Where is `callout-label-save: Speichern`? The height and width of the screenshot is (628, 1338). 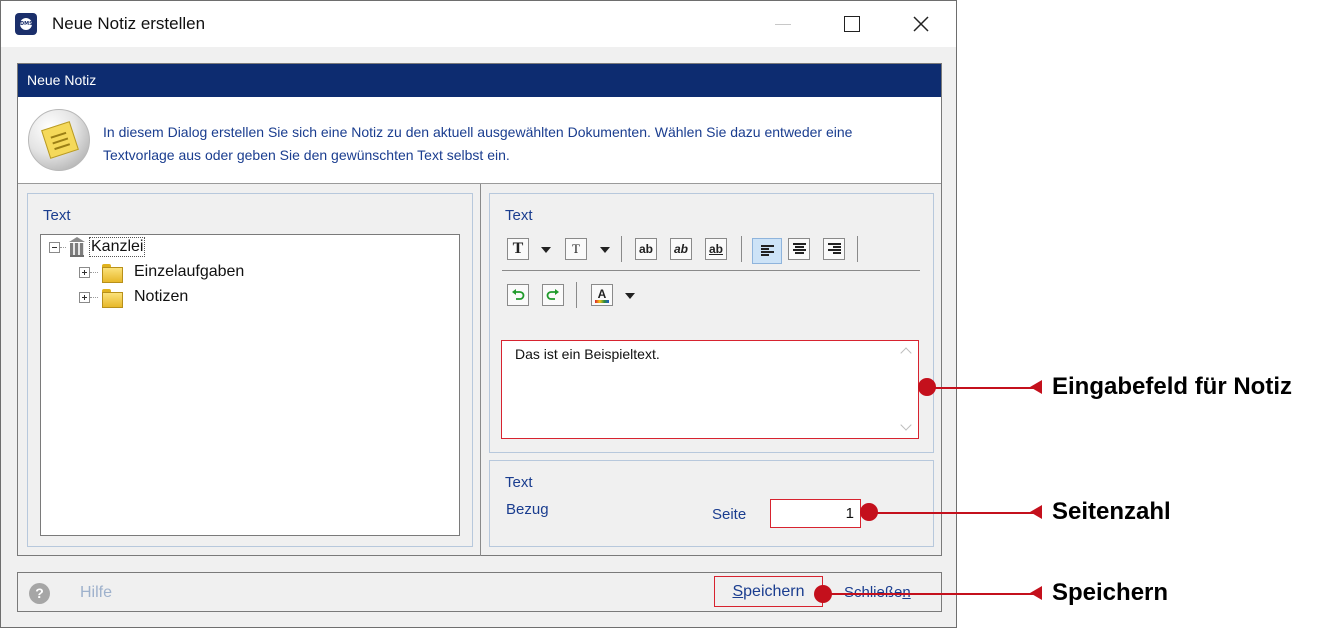 callout-label-save: Speichern is located at coordinates (1110, 592).